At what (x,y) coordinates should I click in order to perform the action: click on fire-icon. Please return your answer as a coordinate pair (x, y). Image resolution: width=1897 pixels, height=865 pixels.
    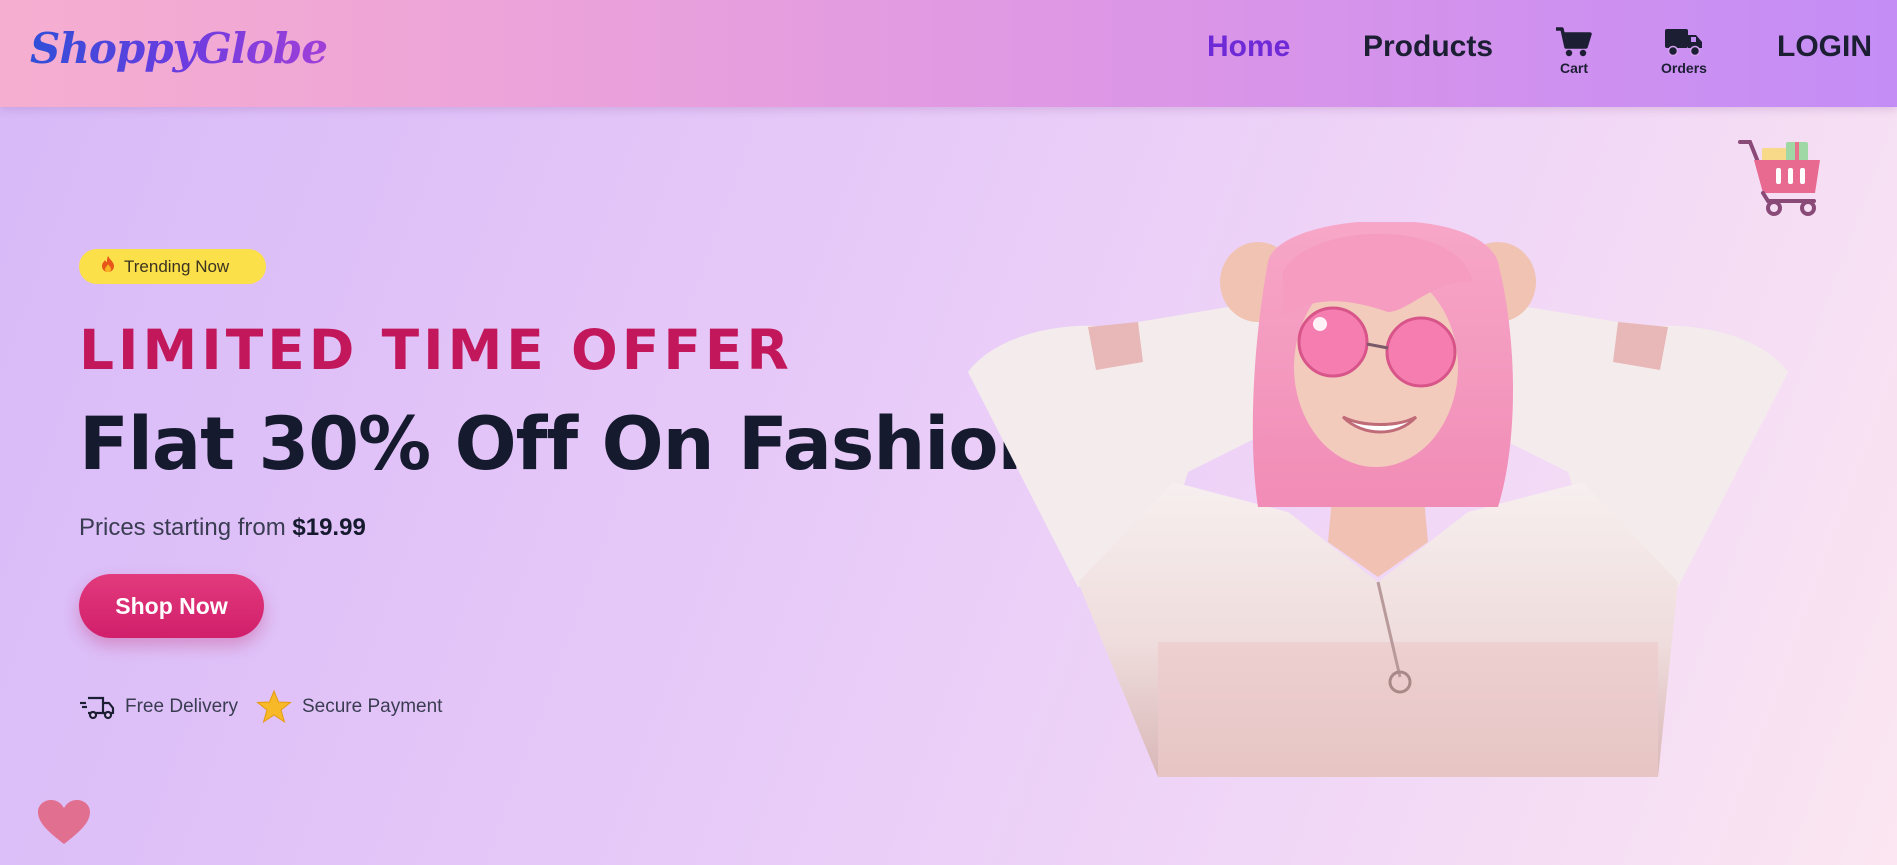
    Looking at the image, I should click on (108, 266).